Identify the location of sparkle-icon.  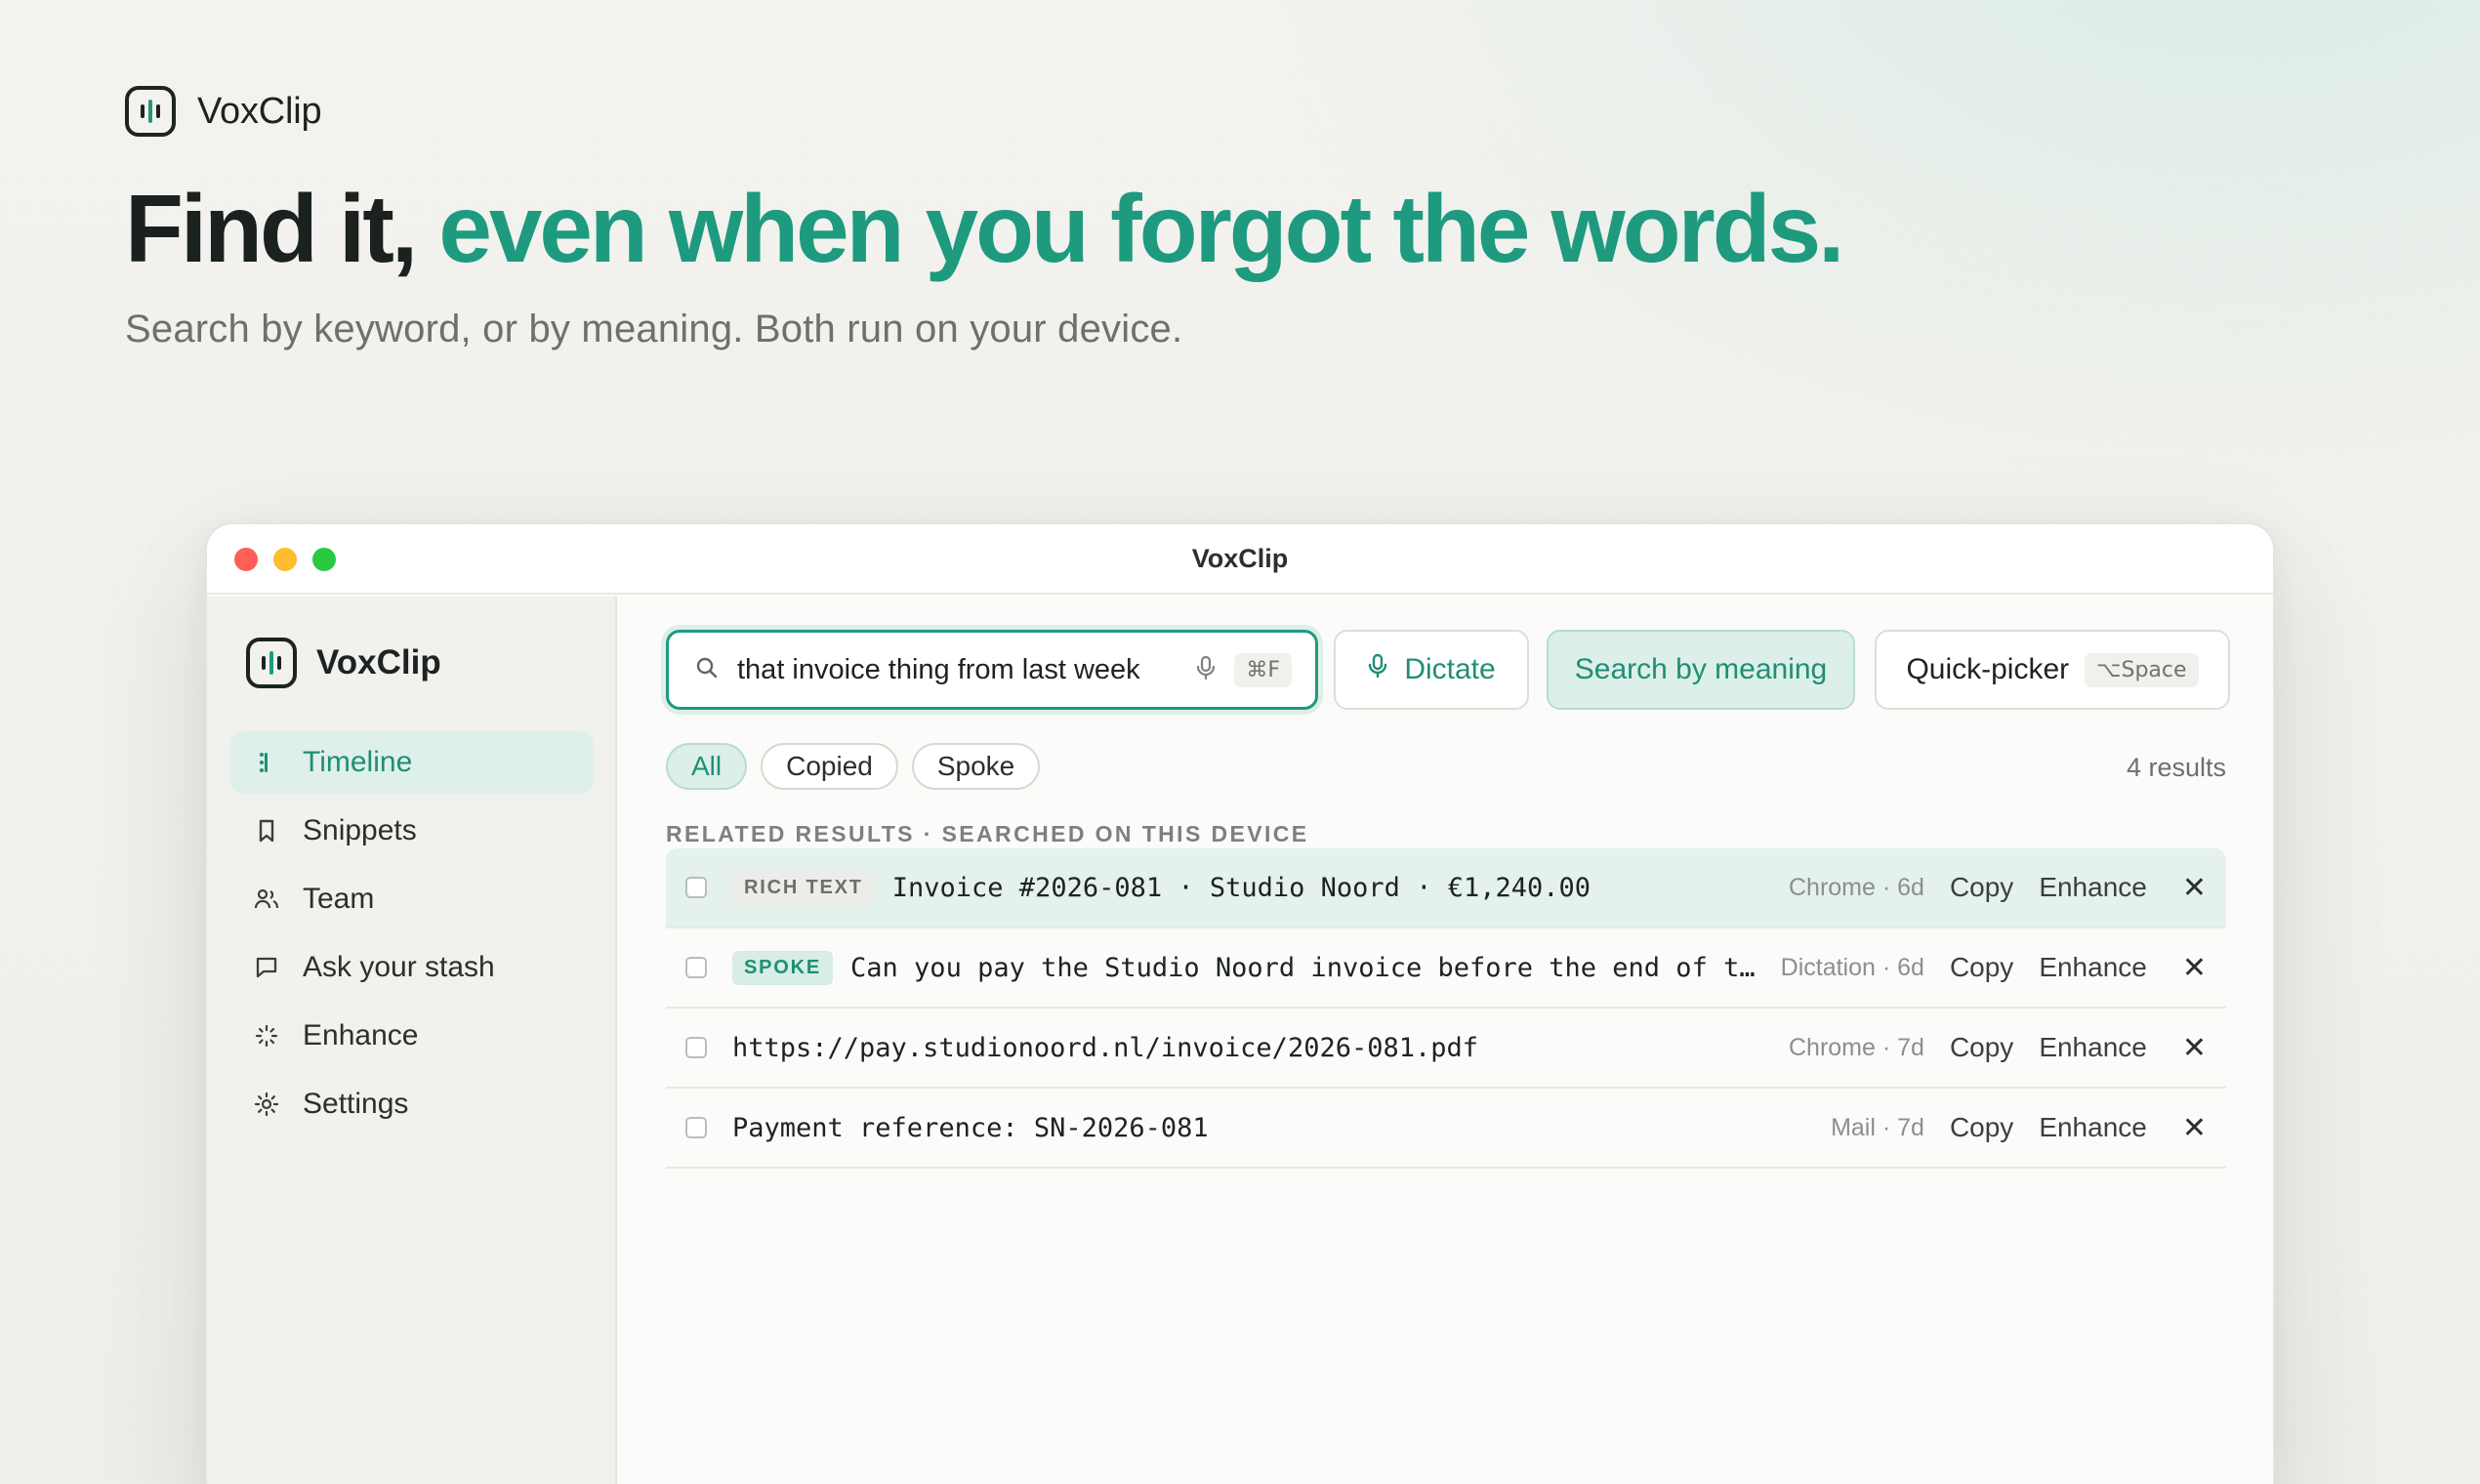
(266, 1036).